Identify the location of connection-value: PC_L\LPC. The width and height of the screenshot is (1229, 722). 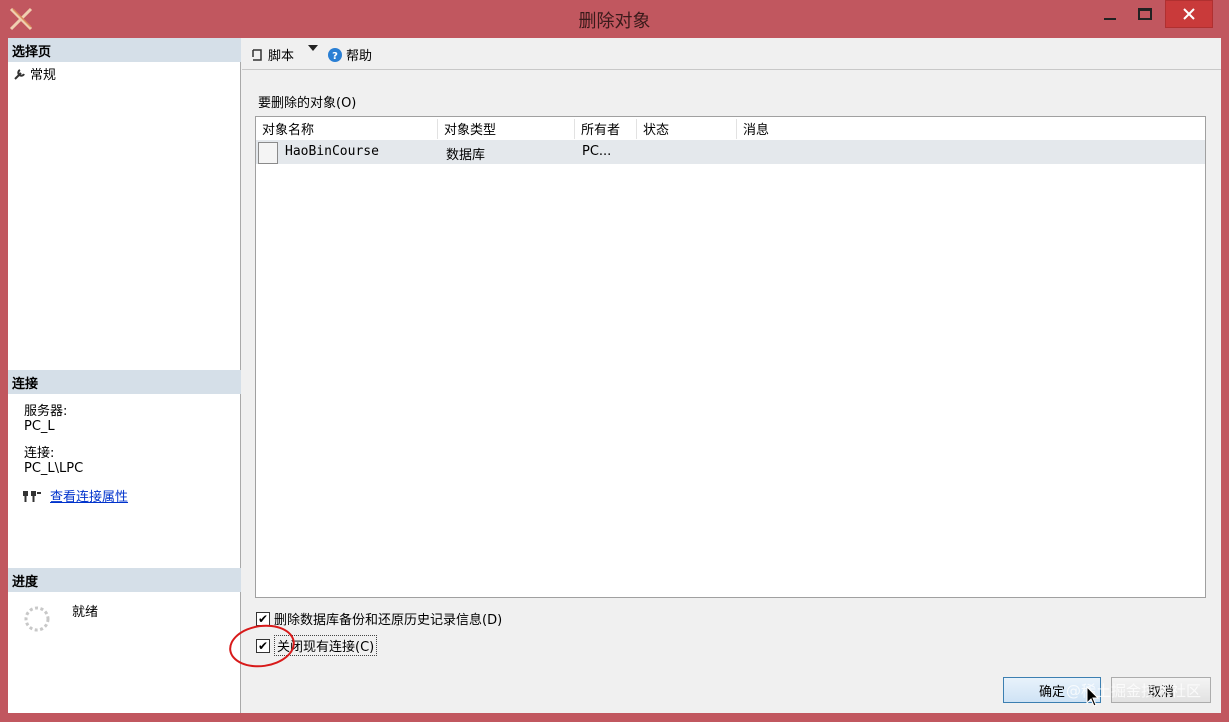
(54, 468).